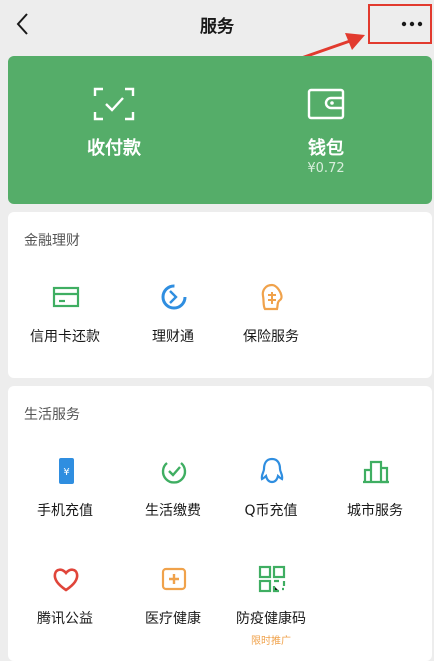  I want to click on item-label: 防疫健康码, so click(271, 619).